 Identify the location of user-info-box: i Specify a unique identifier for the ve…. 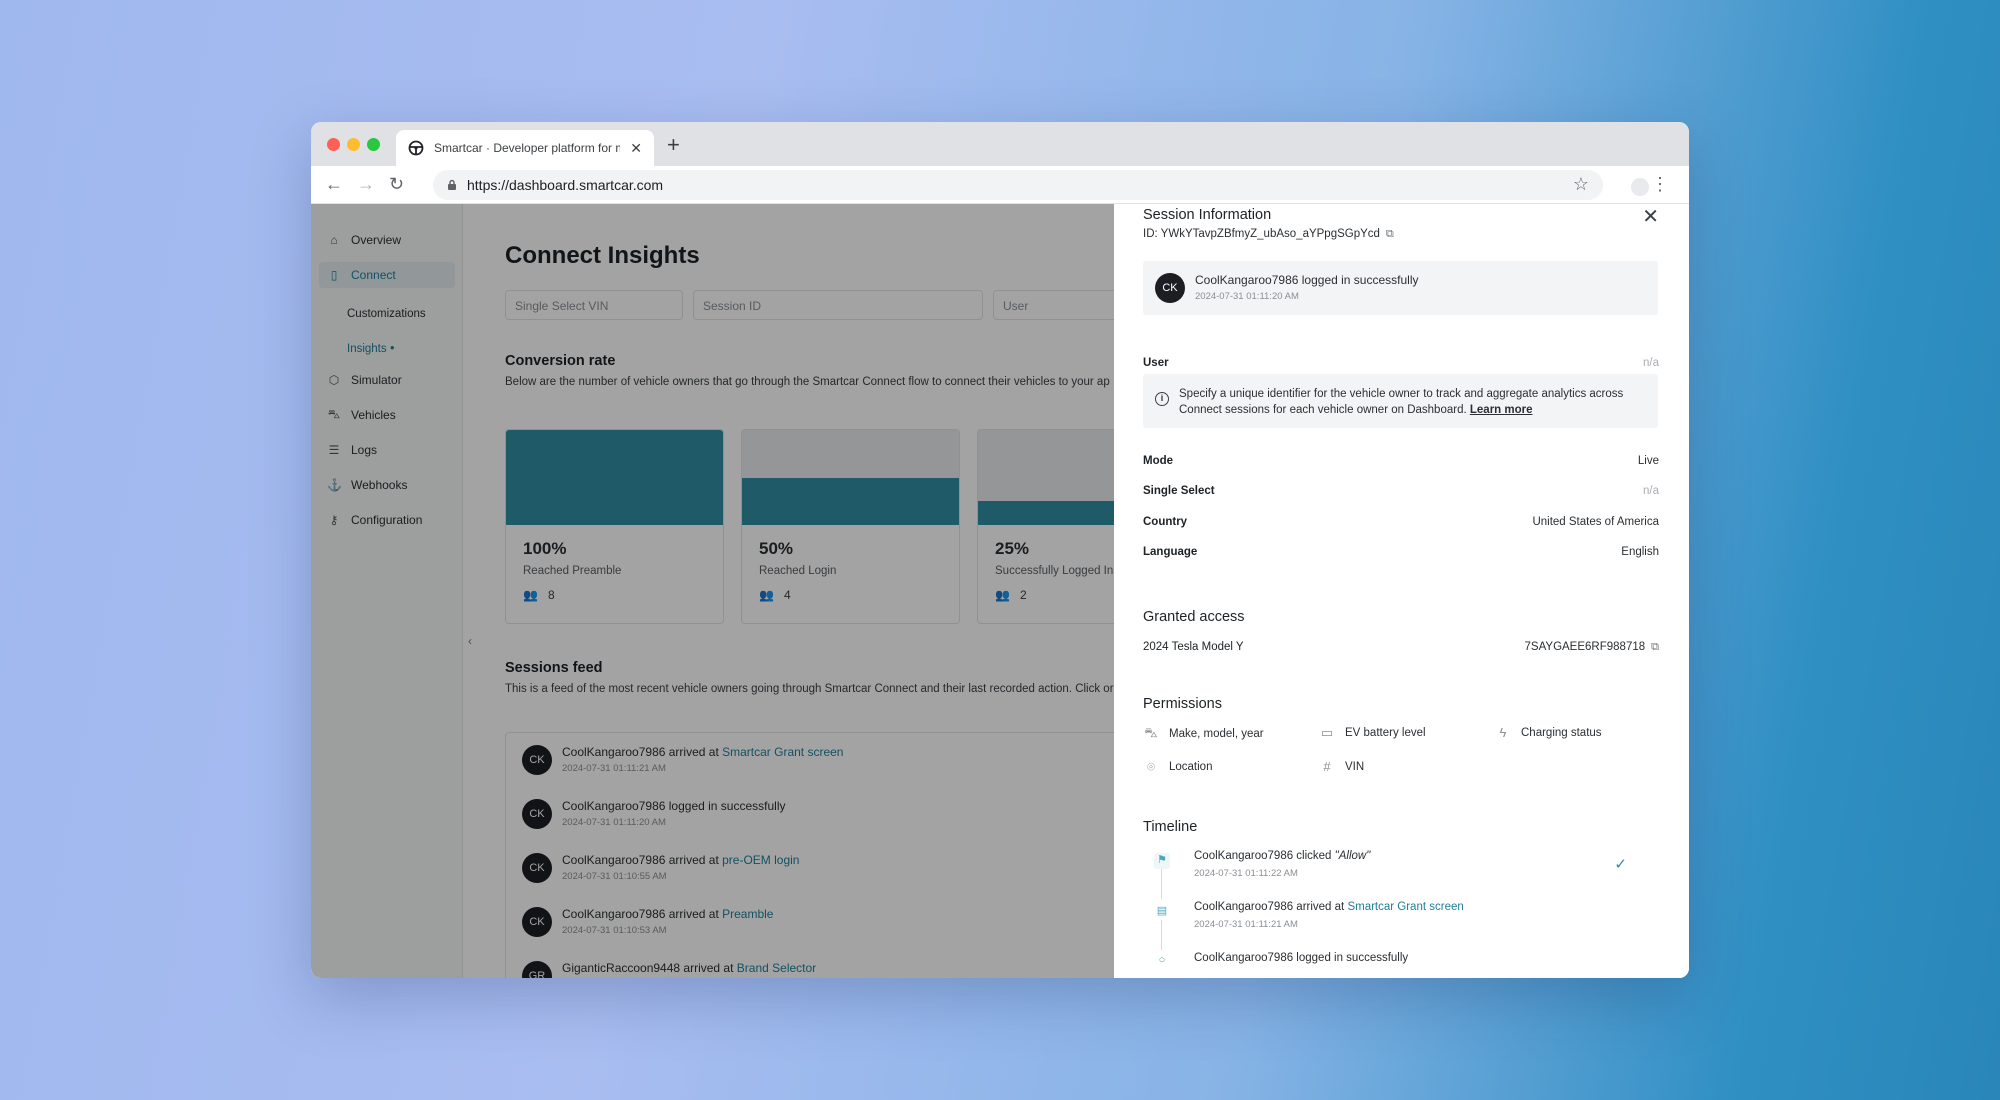
(1400, 401).